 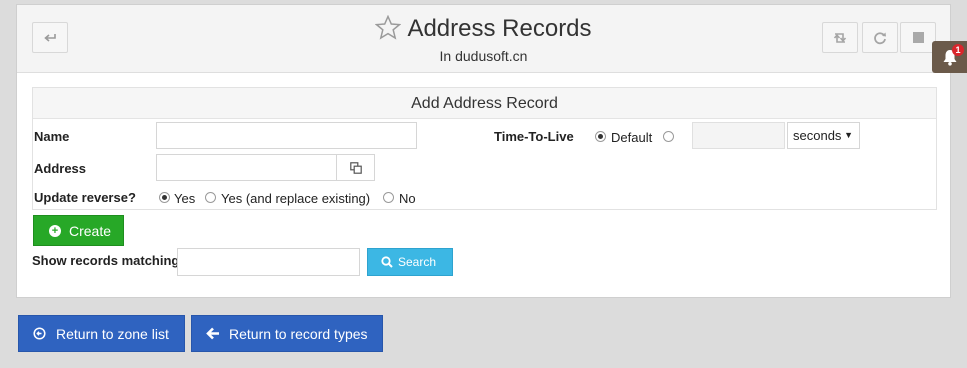 I want to click on search-icon, so click(x=387, y=262).